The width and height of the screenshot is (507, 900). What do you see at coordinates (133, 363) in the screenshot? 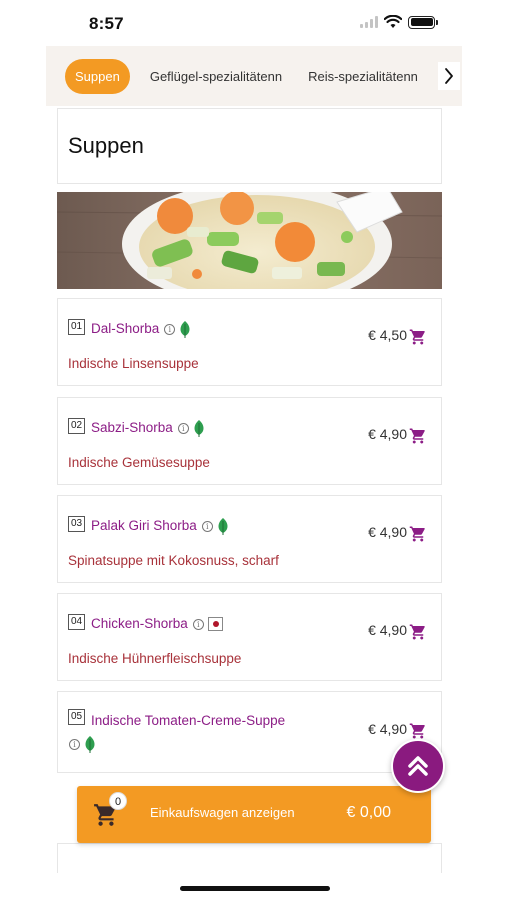
I see `item-description: Indische Linsensuppe` at bounding box center [133, 363].